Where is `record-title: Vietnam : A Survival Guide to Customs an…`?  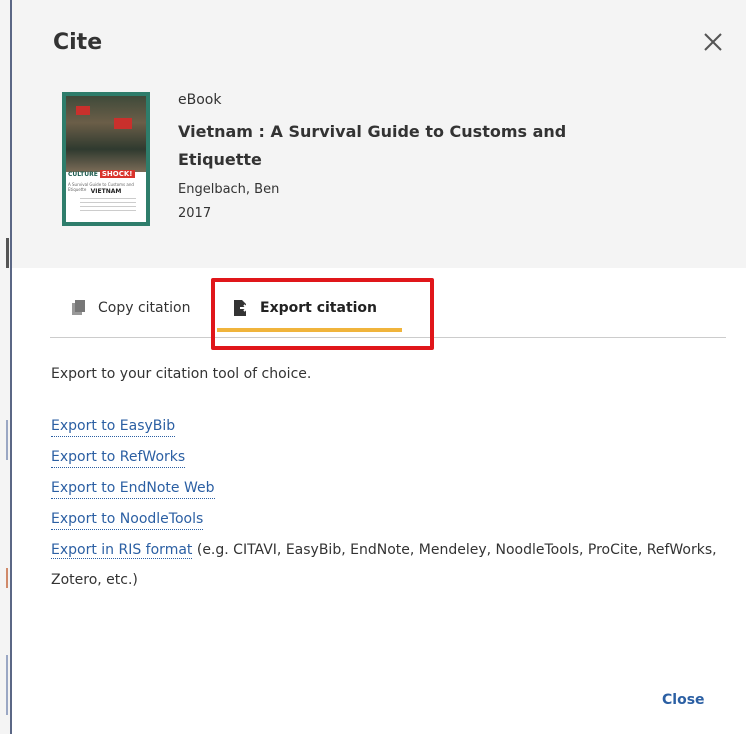 record-title: Vietnam : A Survival Guide to Customs an… is located at coordinates (372, 145).